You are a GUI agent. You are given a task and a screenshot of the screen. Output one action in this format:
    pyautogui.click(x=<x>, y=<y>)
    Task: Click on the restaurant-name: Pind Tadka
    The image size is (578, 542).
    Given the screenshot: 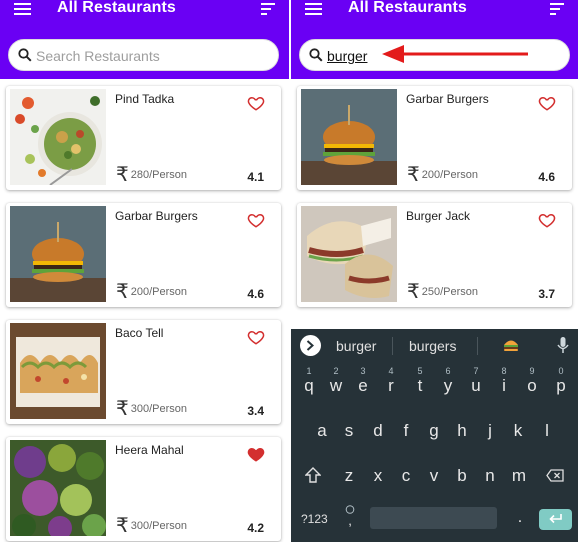 What is the action you would take?
    pyautogui.click(x=145, y=99)
    